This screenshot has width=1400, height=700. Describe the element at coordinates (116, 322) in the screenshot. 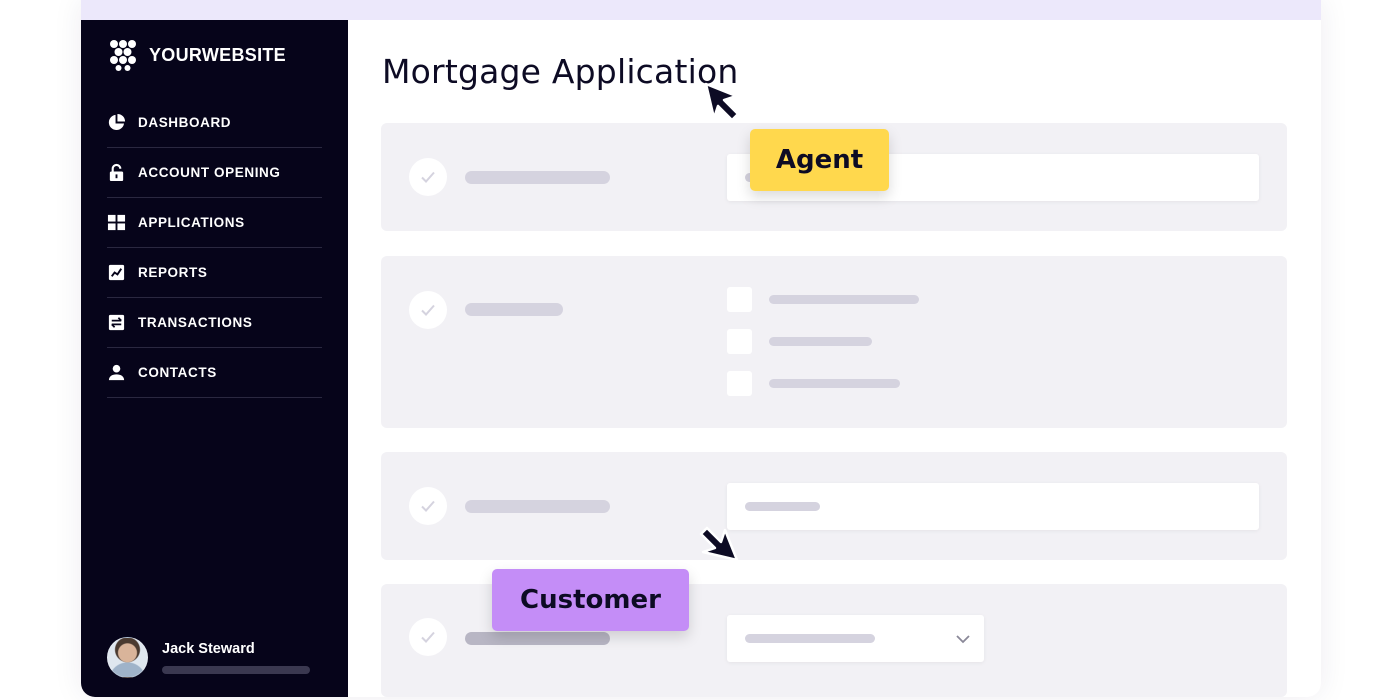

I see `transfer-icon` at that location.